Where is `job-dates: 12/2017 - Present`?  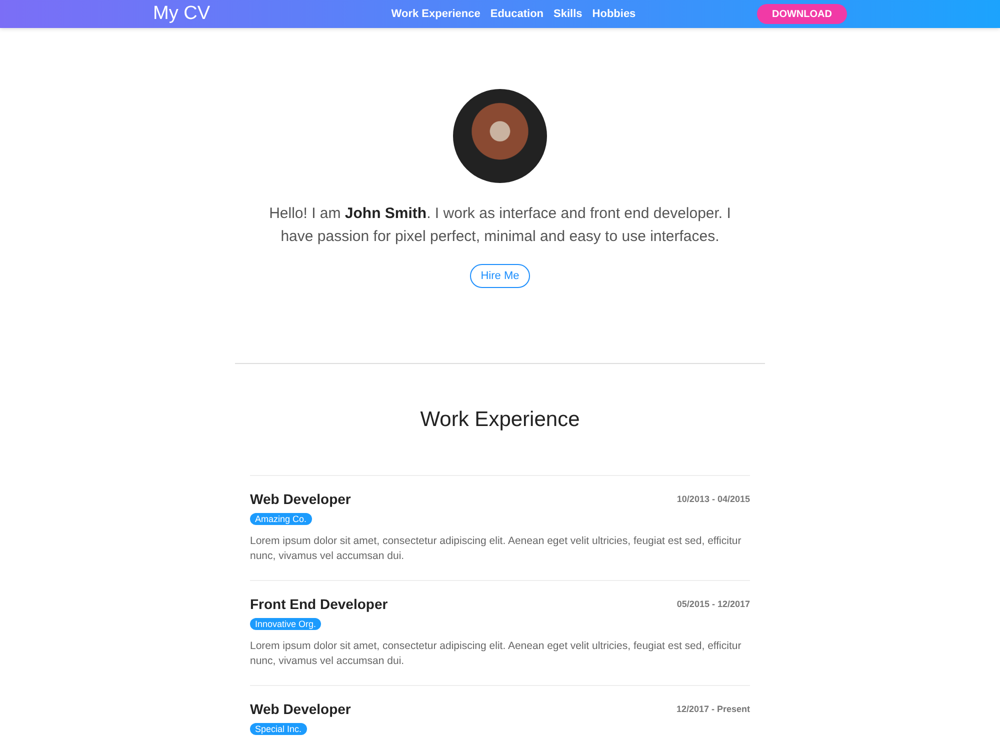 job-dates: 12/2017 - Present is located at coordinates (713, 709).